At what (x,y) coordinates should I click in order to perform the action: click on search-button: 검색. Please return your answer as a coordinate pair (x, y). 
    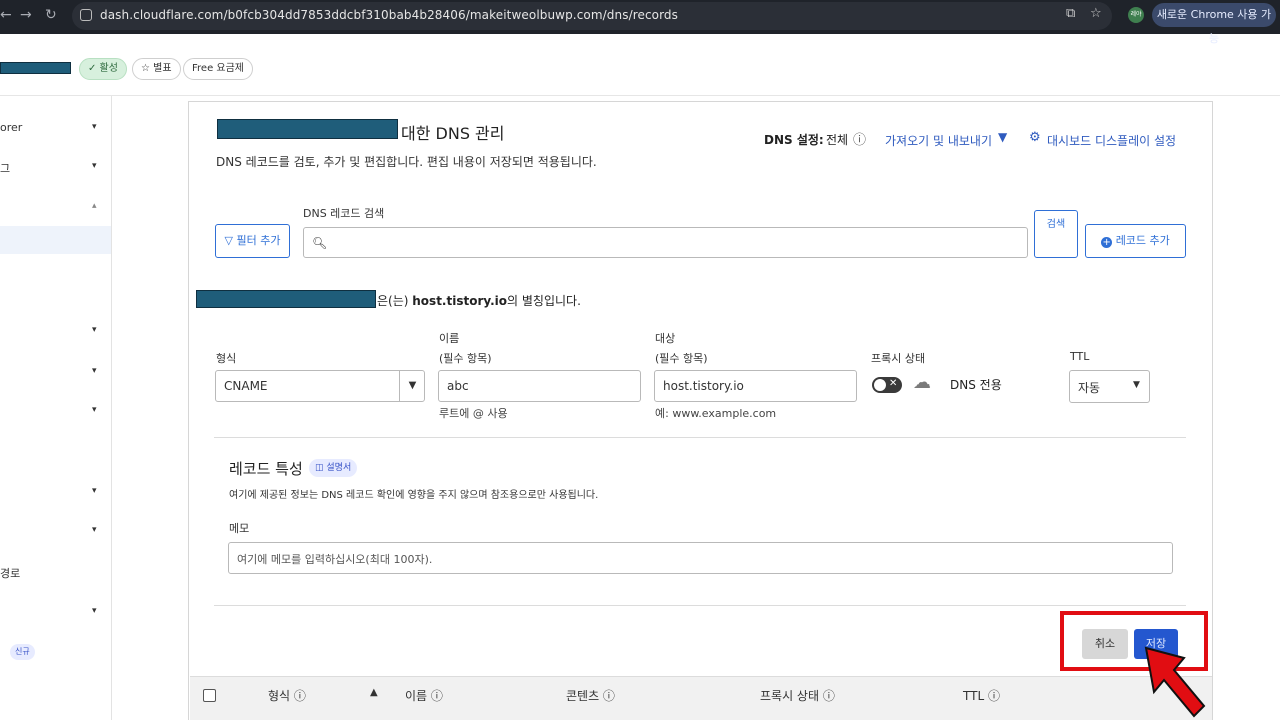
    Looking at the image, I should click on (1056, 234).